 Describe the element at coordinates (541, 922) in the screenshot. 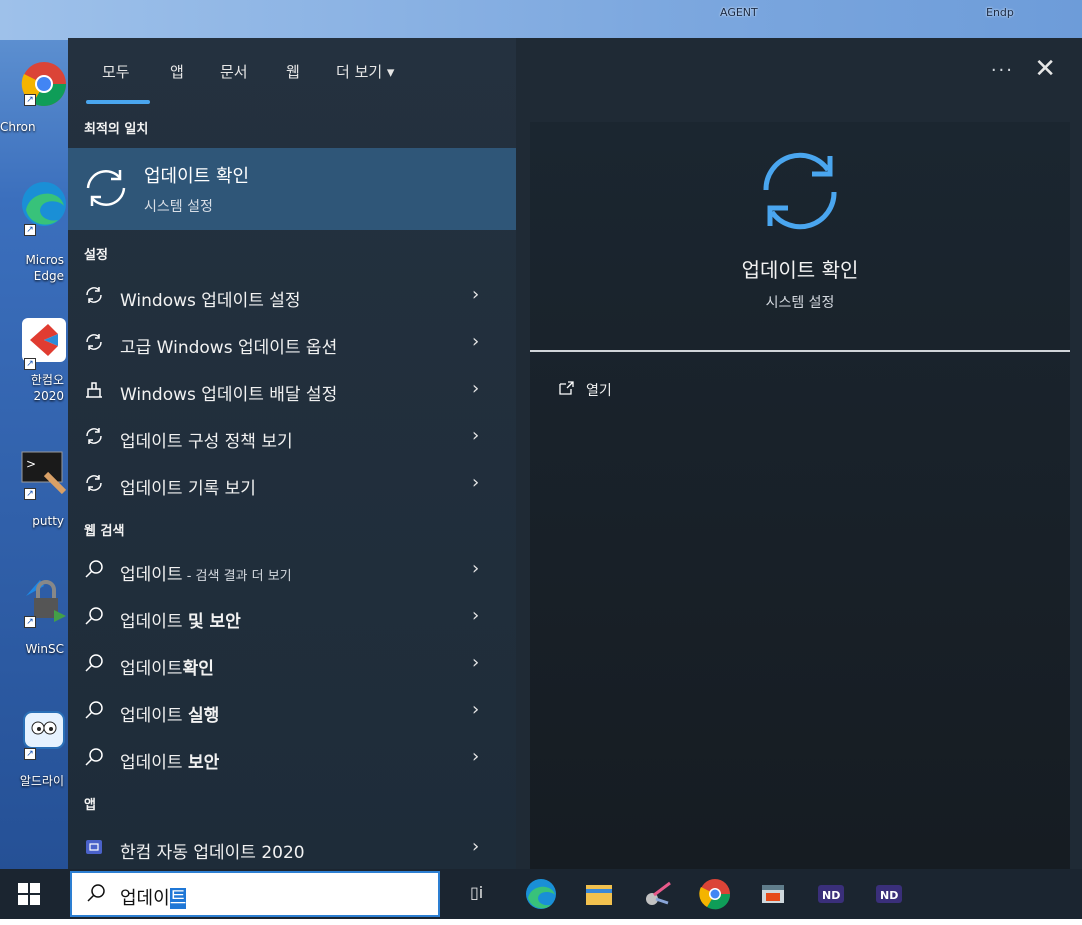

I see `bottom-border` at that location.